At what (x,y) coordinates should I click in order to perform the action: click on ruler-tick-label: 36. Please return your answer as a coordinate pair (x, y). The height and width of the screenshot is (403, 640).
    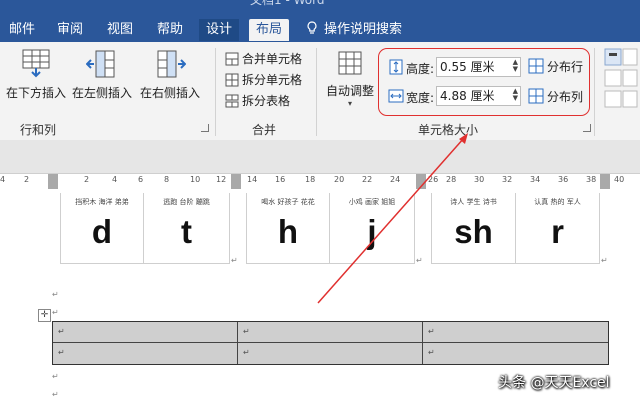
    Looking at the image, I should click on (563, 179).